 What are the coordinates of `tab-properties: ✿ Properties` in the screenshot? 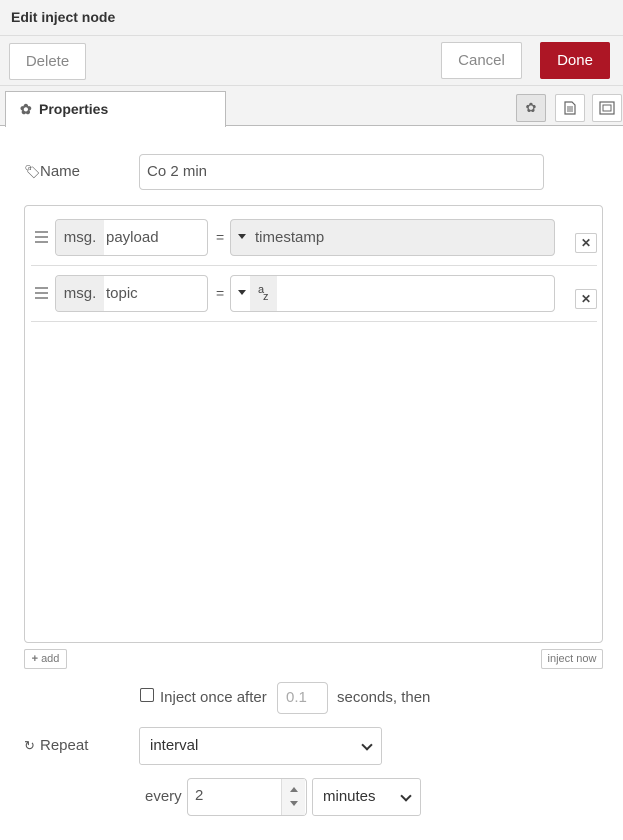 It's located at (115, 109).